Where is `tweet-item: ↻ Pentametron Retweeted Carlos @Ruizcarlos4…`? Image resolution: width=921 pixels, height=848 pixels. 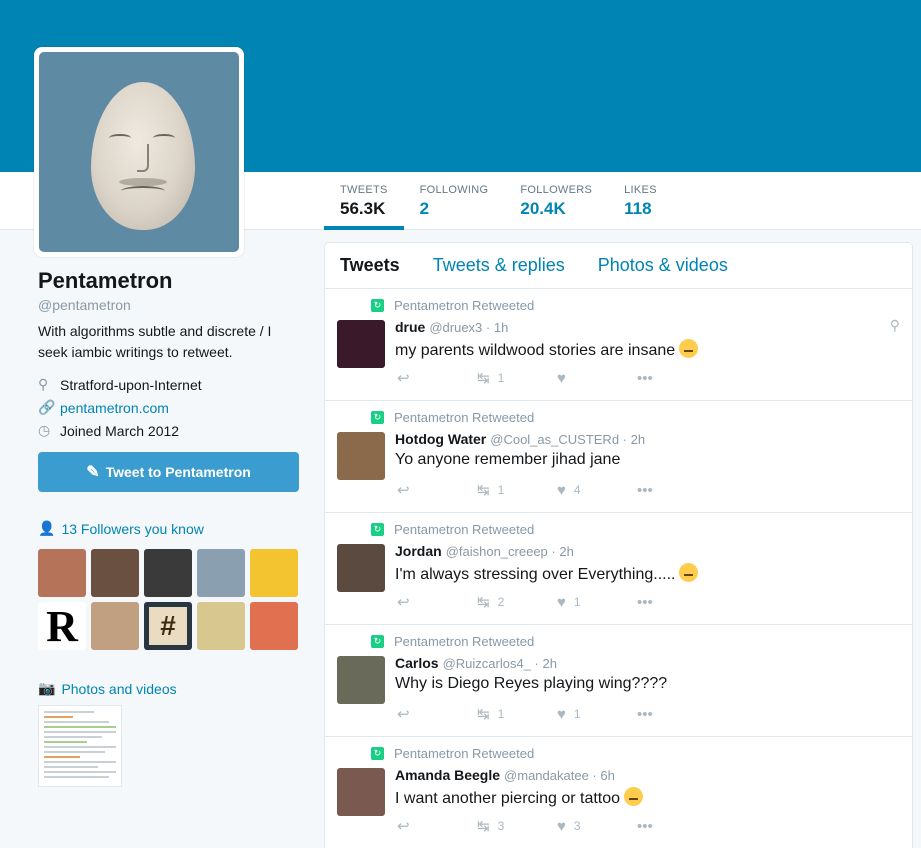
tweet-item: ↻ Pentametron Retweeted Carlos @Ruizcarlos4… is located at coordinates (618, 681).